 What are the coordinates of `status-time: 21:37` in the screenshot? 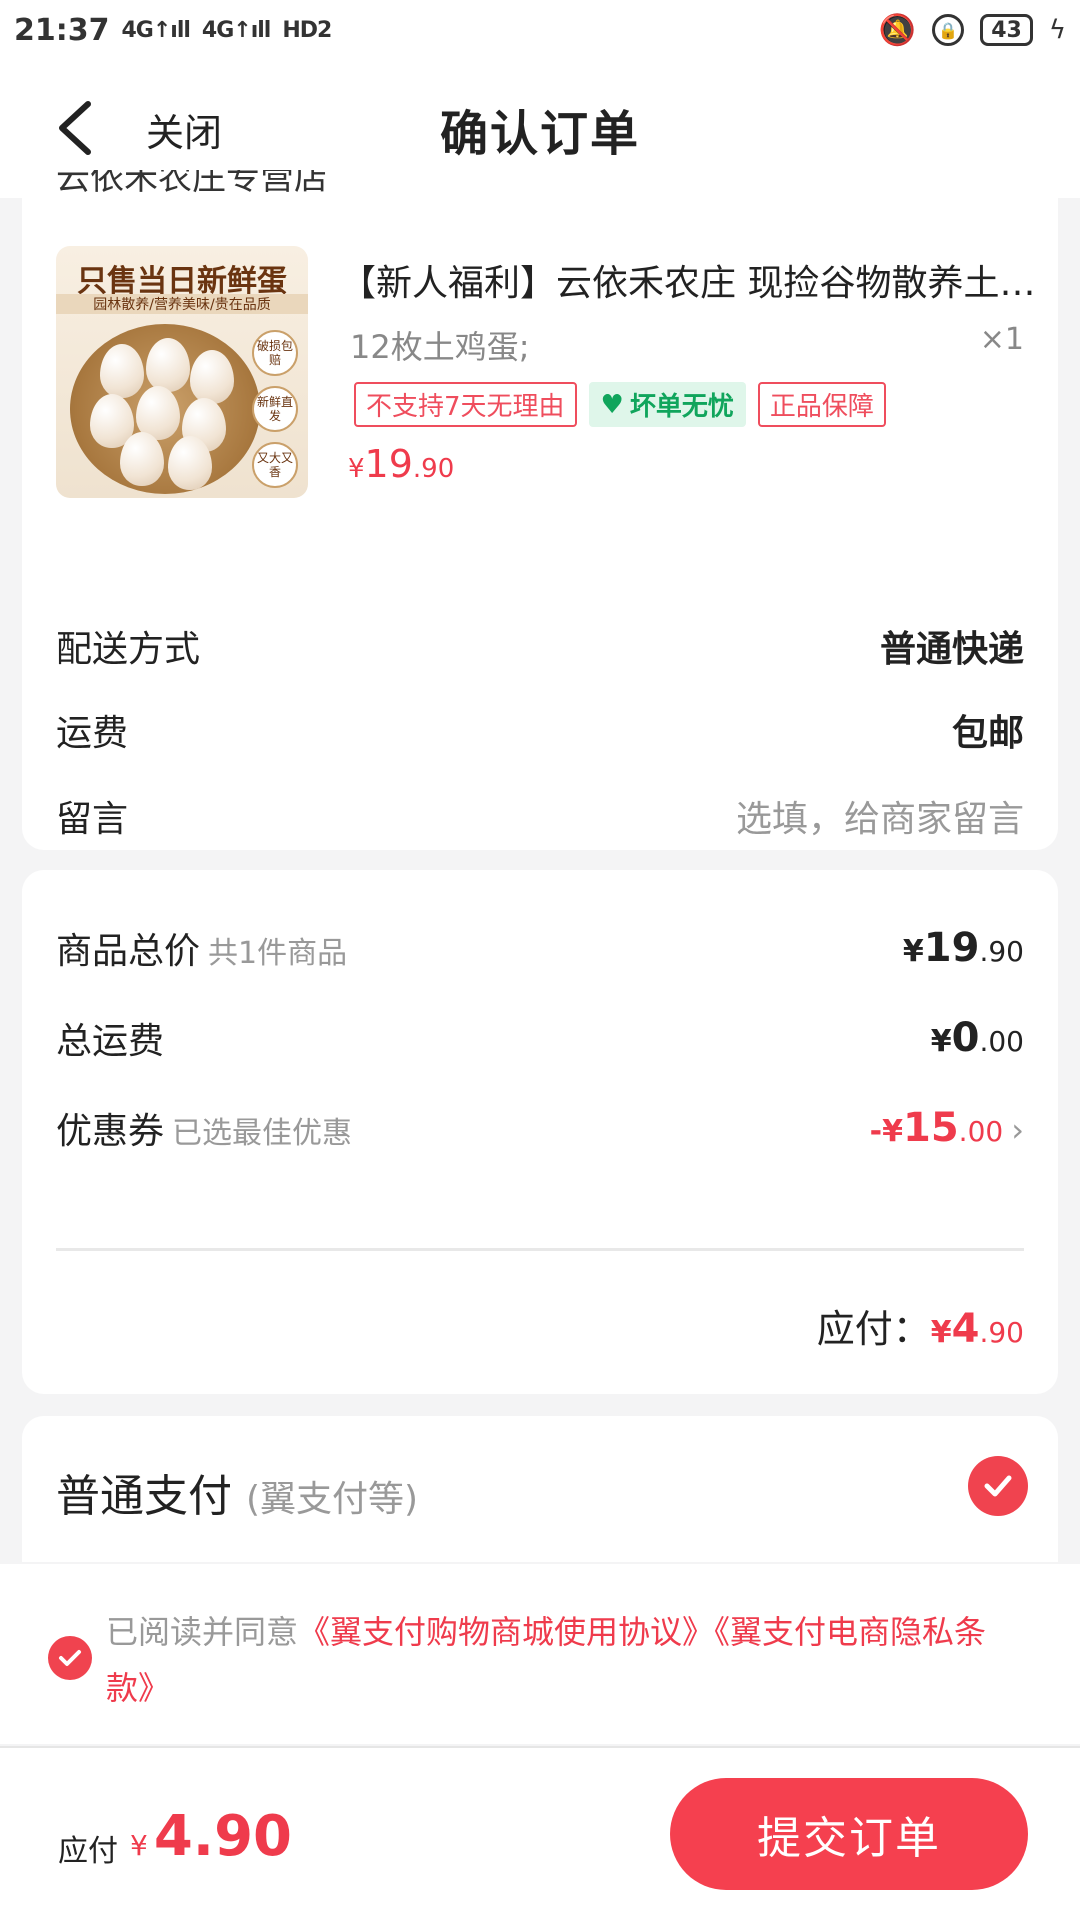 It's located at (62, 30).